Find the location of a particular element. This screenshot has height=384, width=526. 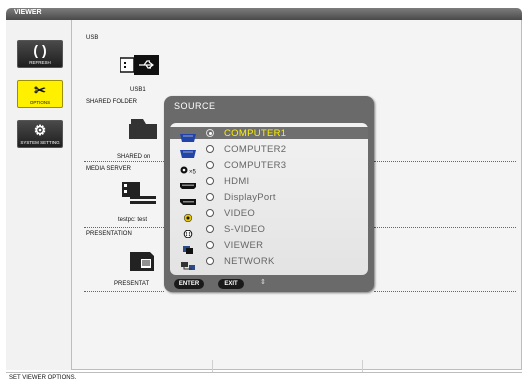

testpc-label: testpc: test is located at coordinates (133, 220).